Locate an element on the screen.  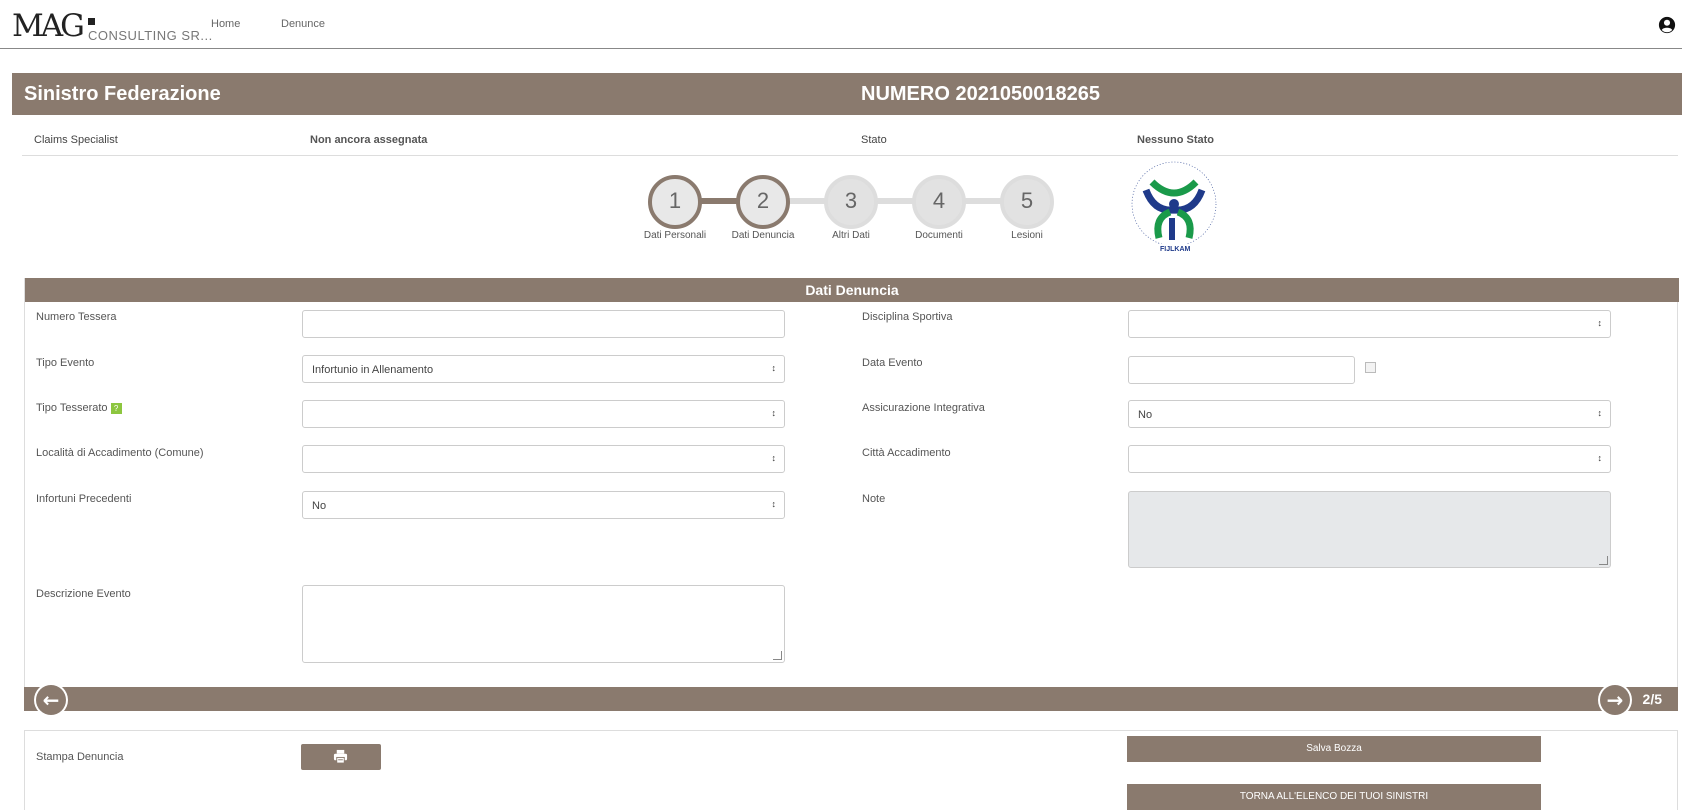
assicurazione-integrativa-label: Assicurazione Integrativa is located at coordinates (923, 408).